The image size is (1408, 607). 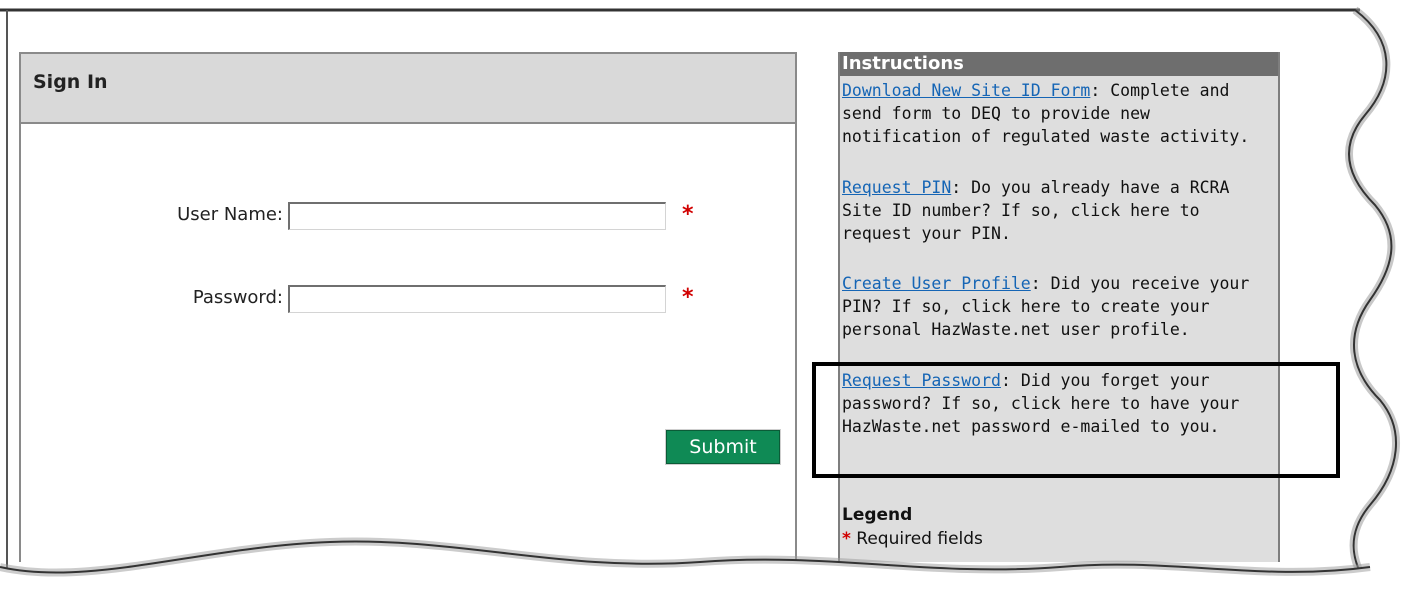 What do you see at coordinates (1059, 64) in the screenshot?
I see `instructions-header: Instructions` at bounding box center [1059, 64].